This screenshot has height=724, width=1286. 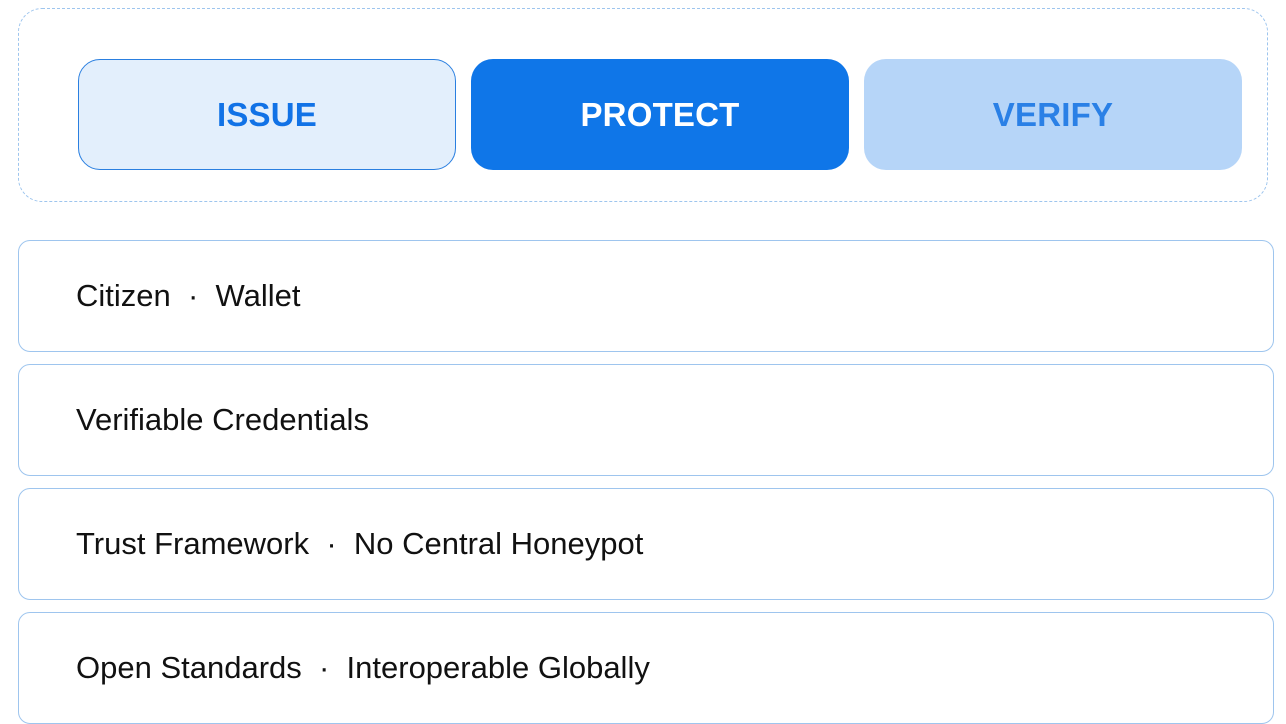 What do you see at coordinates (1053, 114) in the screenshot?
I see `phase-verify: VERIFY` at bounding box center [1053, 114].